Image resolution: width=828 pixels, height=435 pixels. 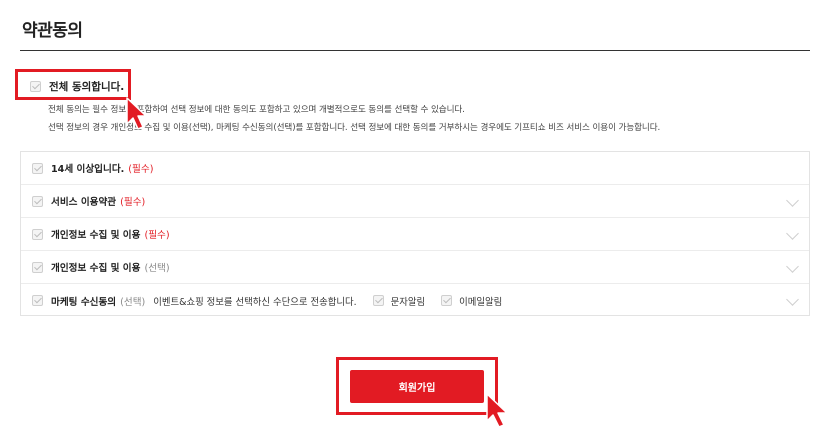 I want to click on term-row-age: 14세 이상입니다. (필수), so click(x=415, y=168).